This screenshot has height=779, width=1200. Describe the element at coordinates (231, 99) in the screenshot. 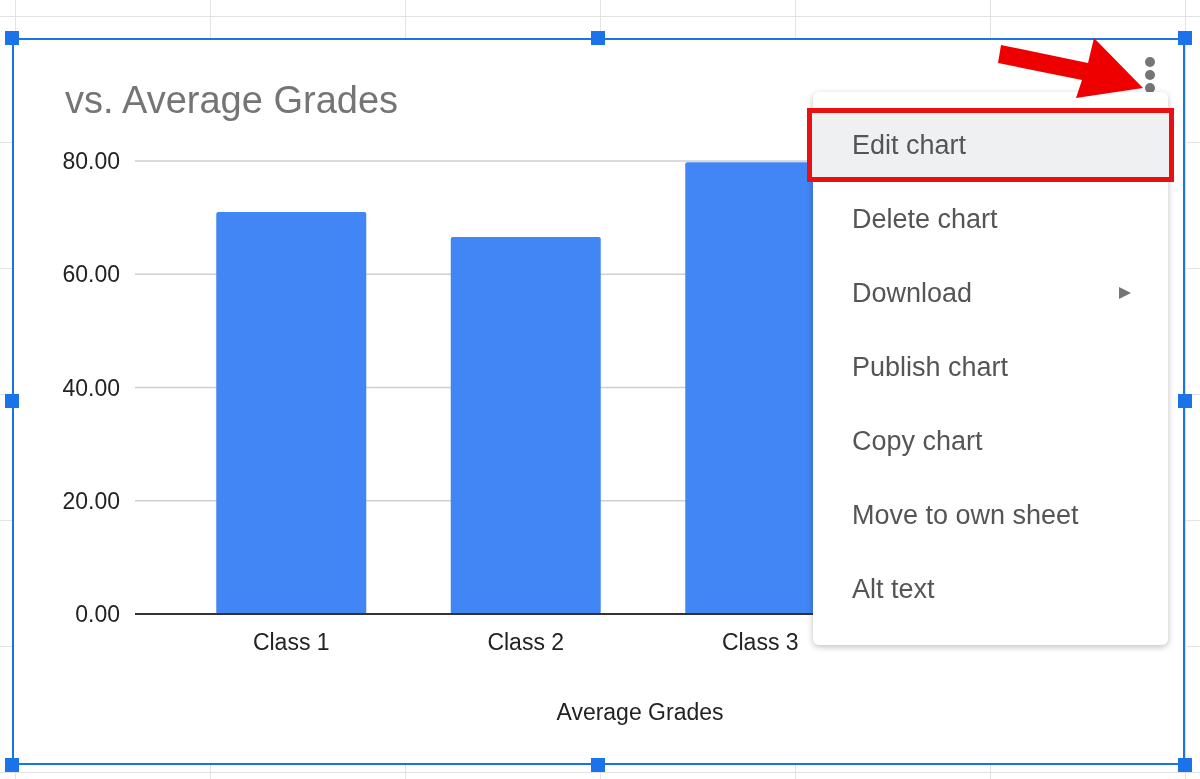

I see `chart-title: vs. Average Grades` at that location.